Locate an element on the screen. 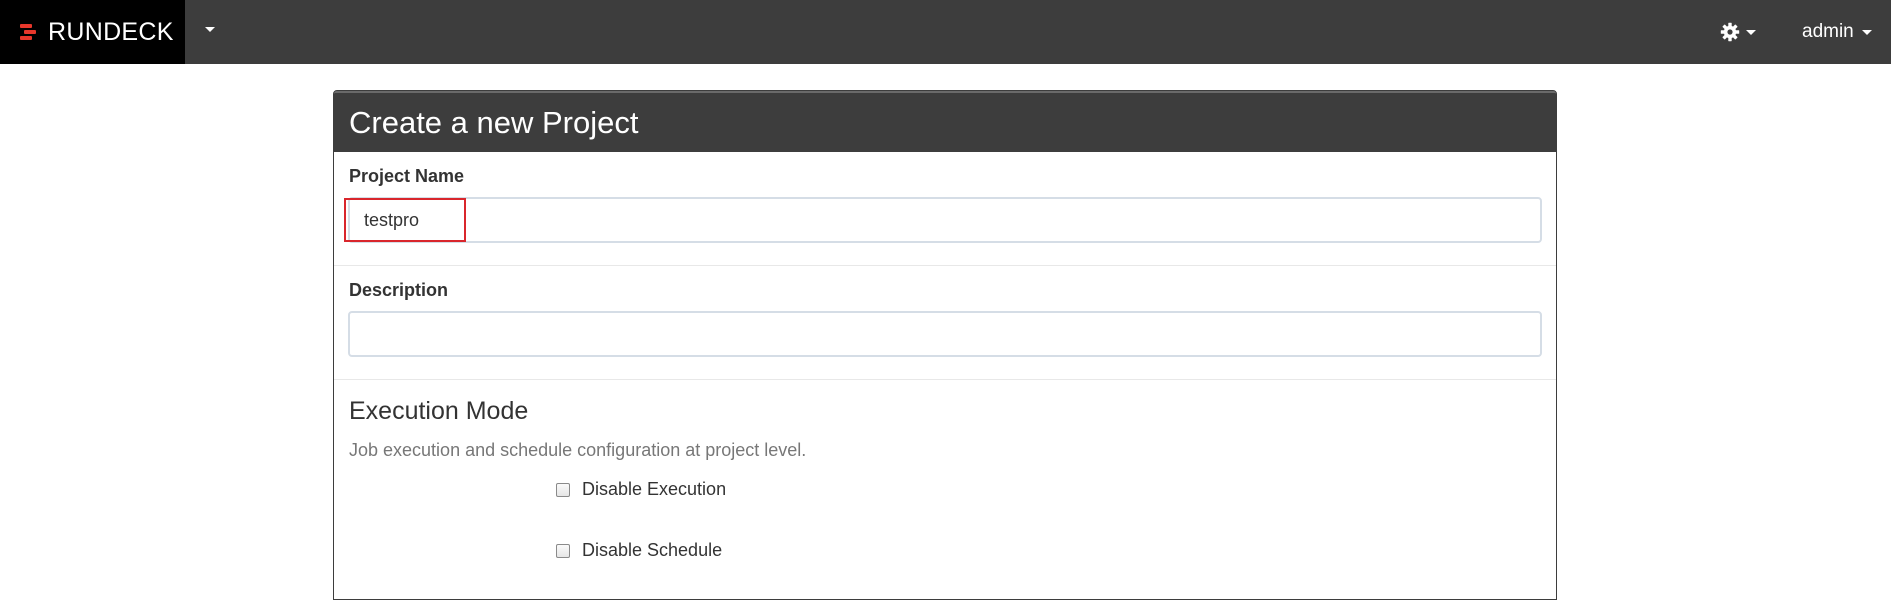  project-name-group: Project Name is located at coordinates (945, 209).